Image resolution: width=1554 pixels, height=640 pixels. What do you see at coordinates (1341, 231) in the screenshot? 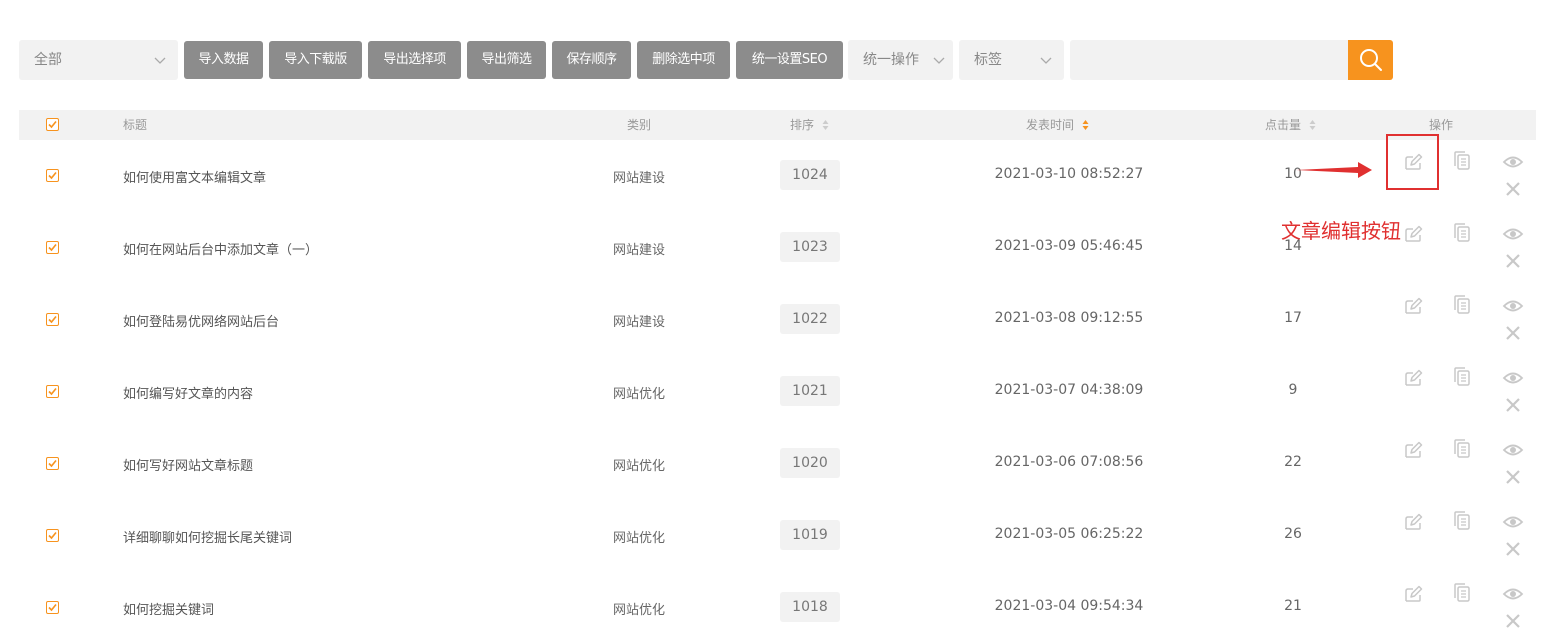
I see `annotation-label: 文章编辑按钮` at bounding box center [1341, 231].